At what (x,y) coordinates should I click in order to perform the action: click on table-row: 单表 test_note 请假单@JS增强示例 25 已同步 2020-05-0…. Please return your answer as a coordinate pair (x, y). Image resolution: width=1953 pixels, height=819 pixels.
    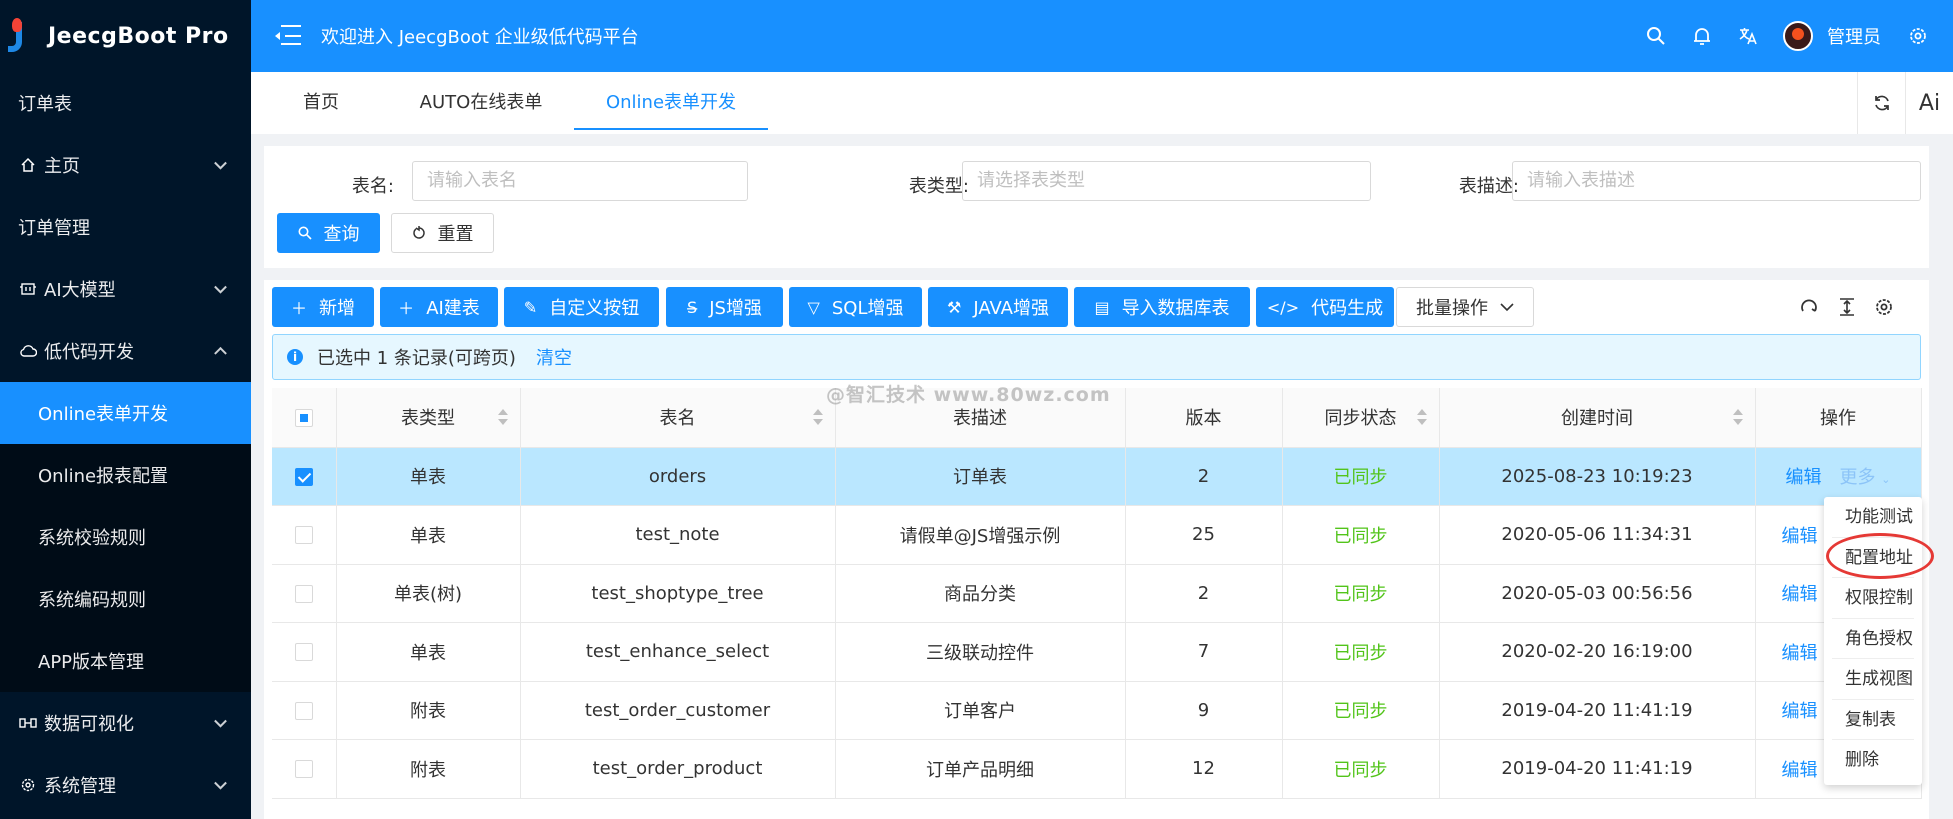
    Looking at the image, I should click on (1097, 535).